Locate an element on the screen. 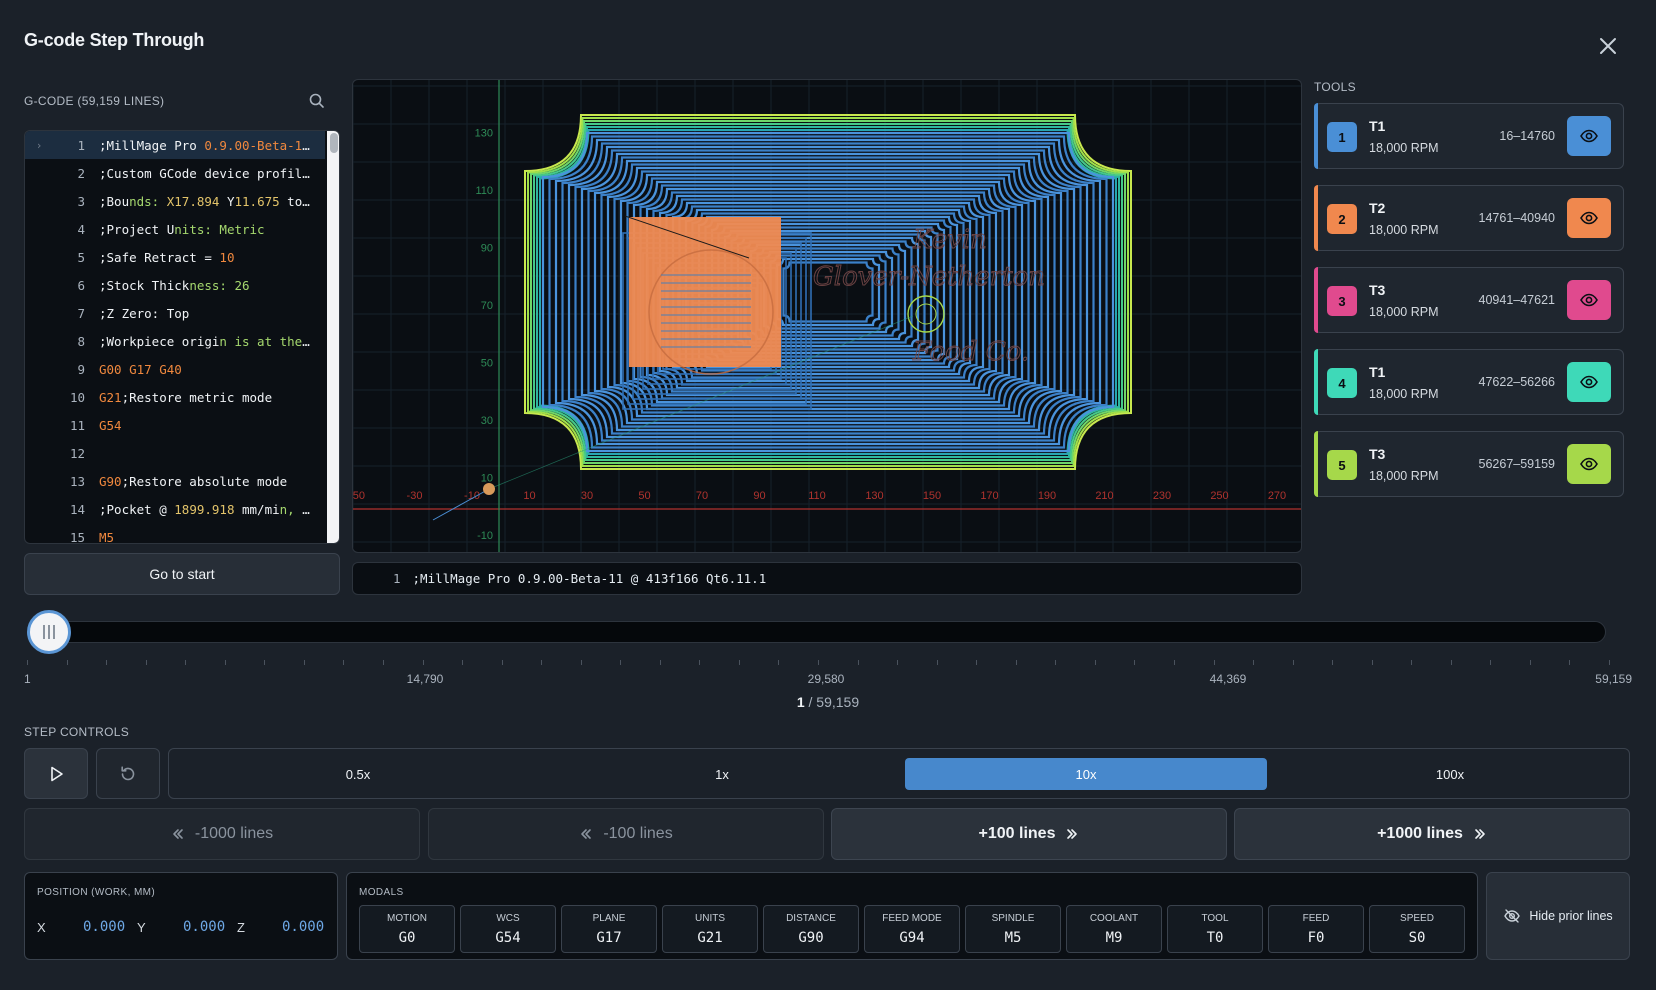 The width and height of the screenshot is (1656, 990). gcode-line: 15 M5 is located at coordinates (175, 533).